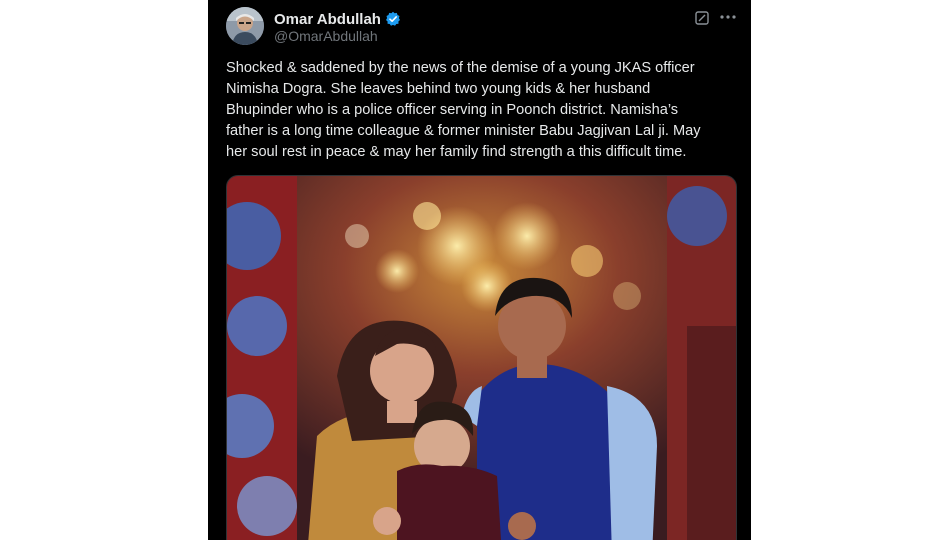 The height and width of the screenshot is (540, 943). What do you see at coordinates (245, 26) in the screenshot?
I see `author-avatar` at bounding box center [245, 26].